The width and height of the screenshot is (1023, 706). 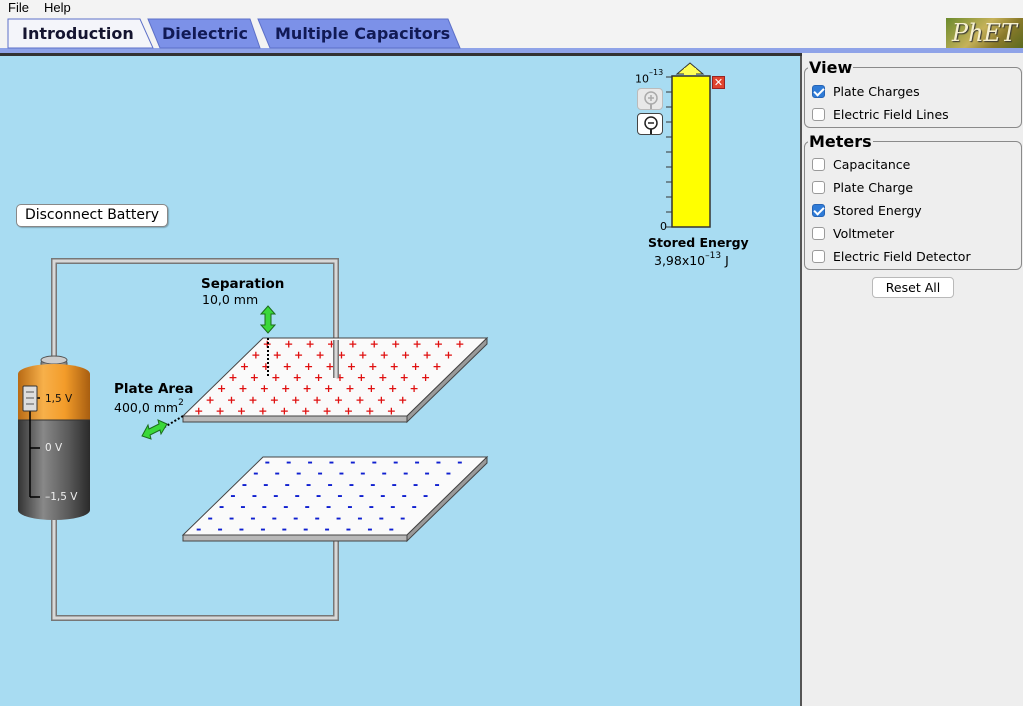 What do you see at coordinates (650, 99) in the screenshot?
I see `zoom-in-button` at bounding box center [650, 99].